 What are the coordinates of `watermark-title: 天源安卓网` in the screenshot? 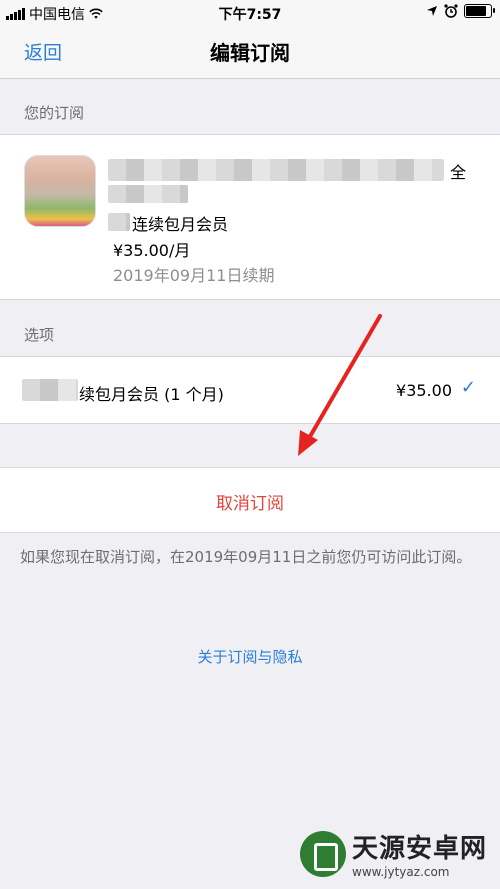 It's located at (420, 849).